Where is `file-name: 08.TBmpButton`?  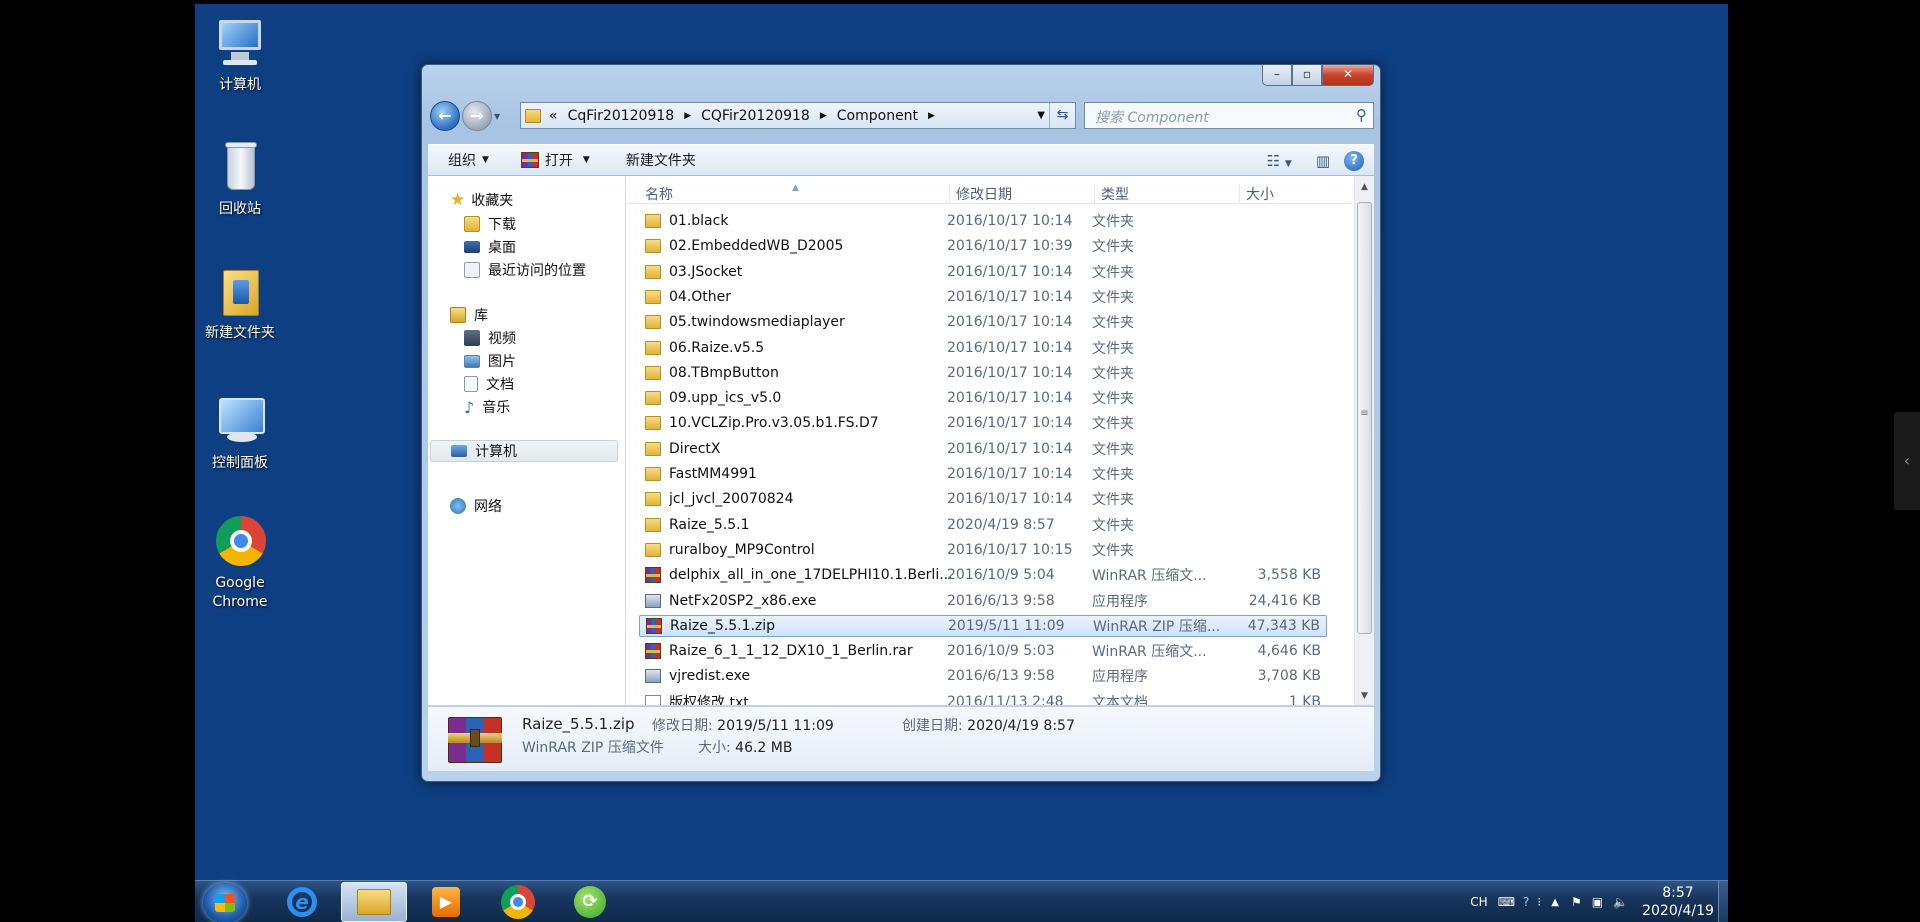 file-name: 08.TBmpButton is located at coordinates (724, 372).